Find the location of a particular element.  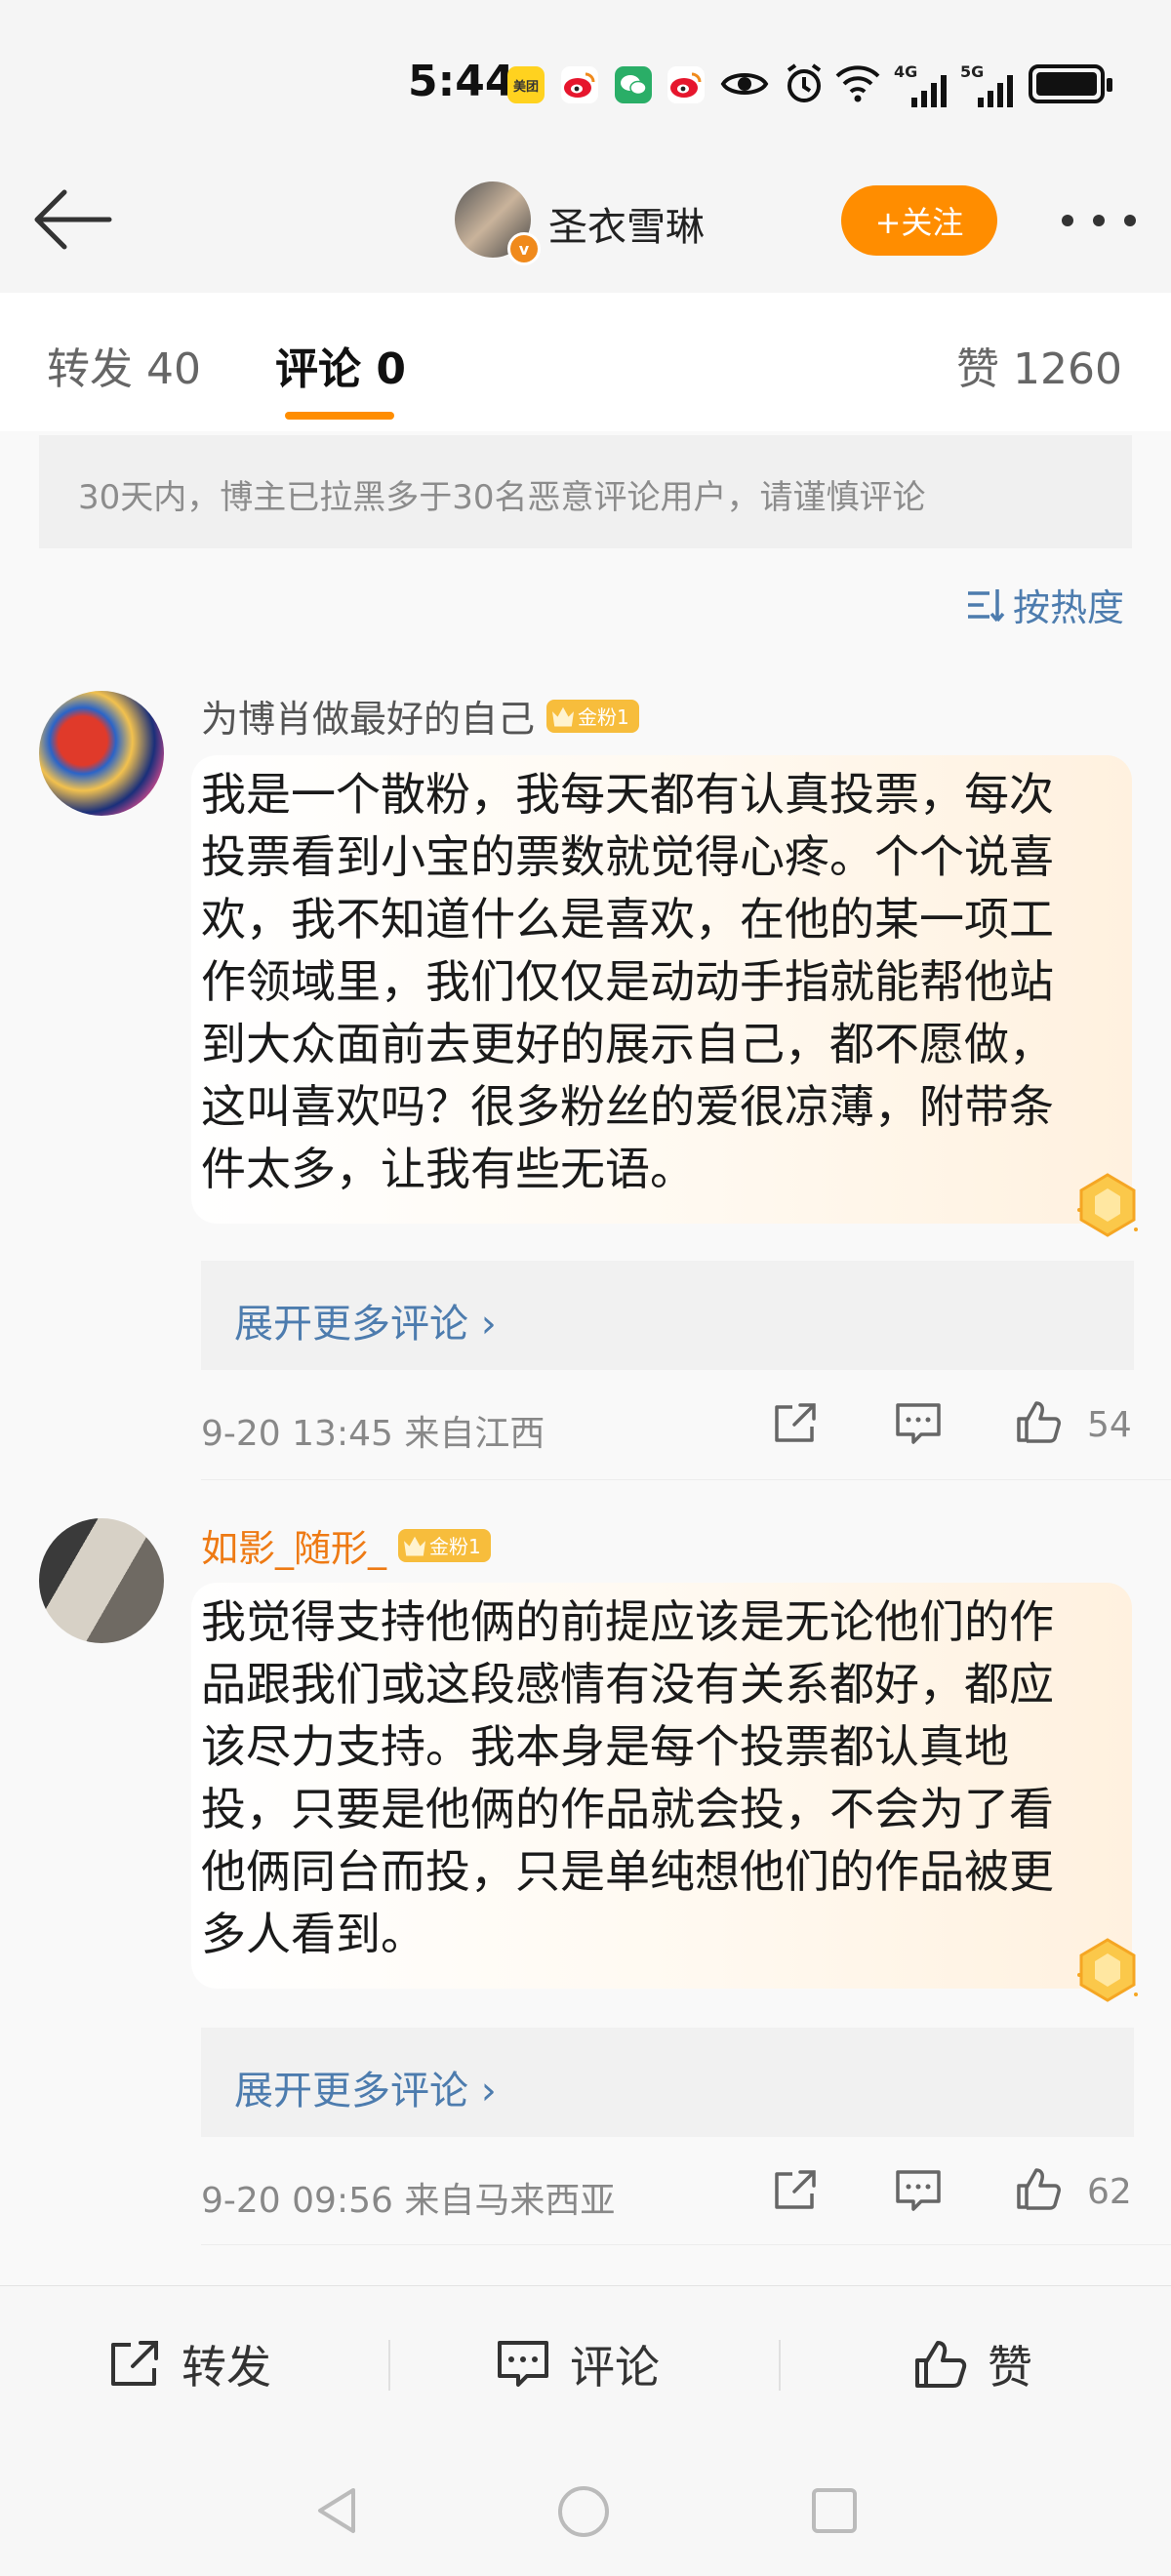

tab-repost: 转发 40 is located at coordinates (124, 365).